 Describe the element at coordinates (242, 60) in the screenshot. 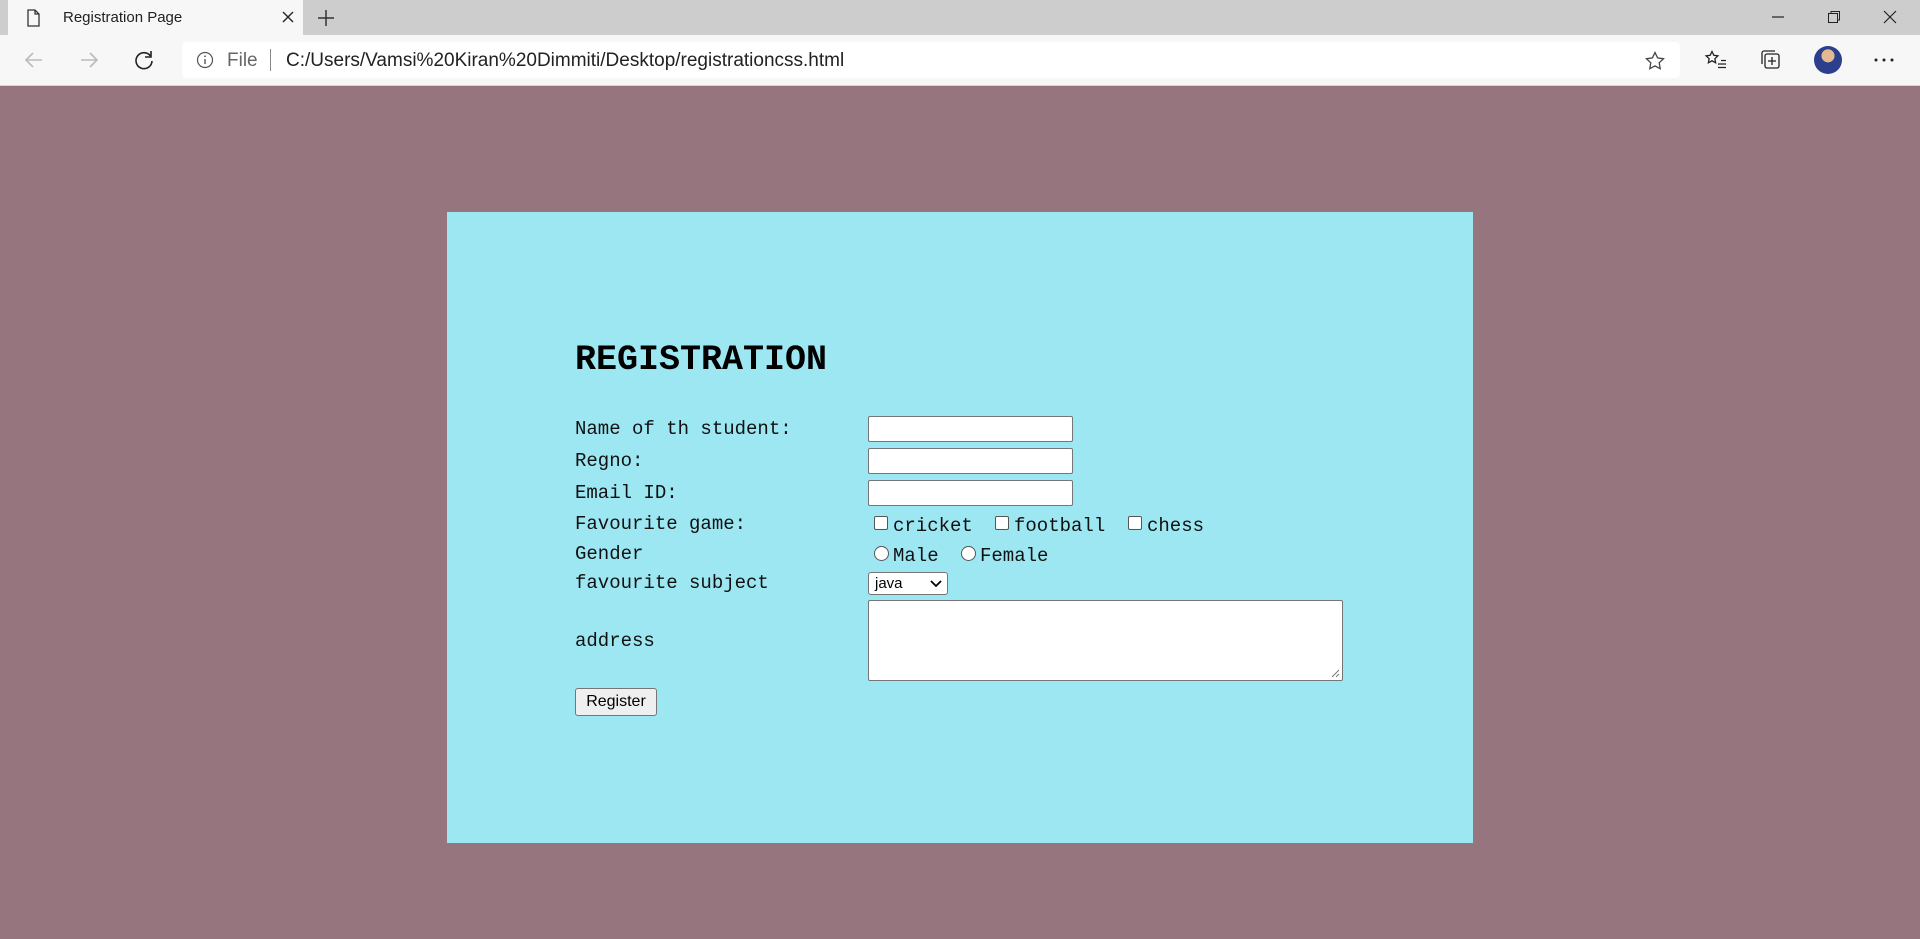

I see `address-scheme: File` at that location.